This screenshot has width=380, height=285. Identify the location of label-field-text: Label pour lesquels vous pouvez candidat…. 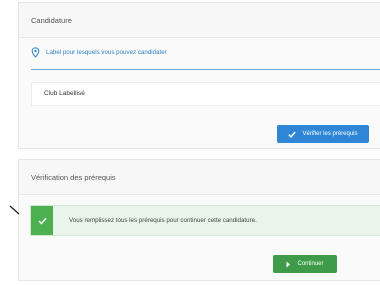
(106, 52).